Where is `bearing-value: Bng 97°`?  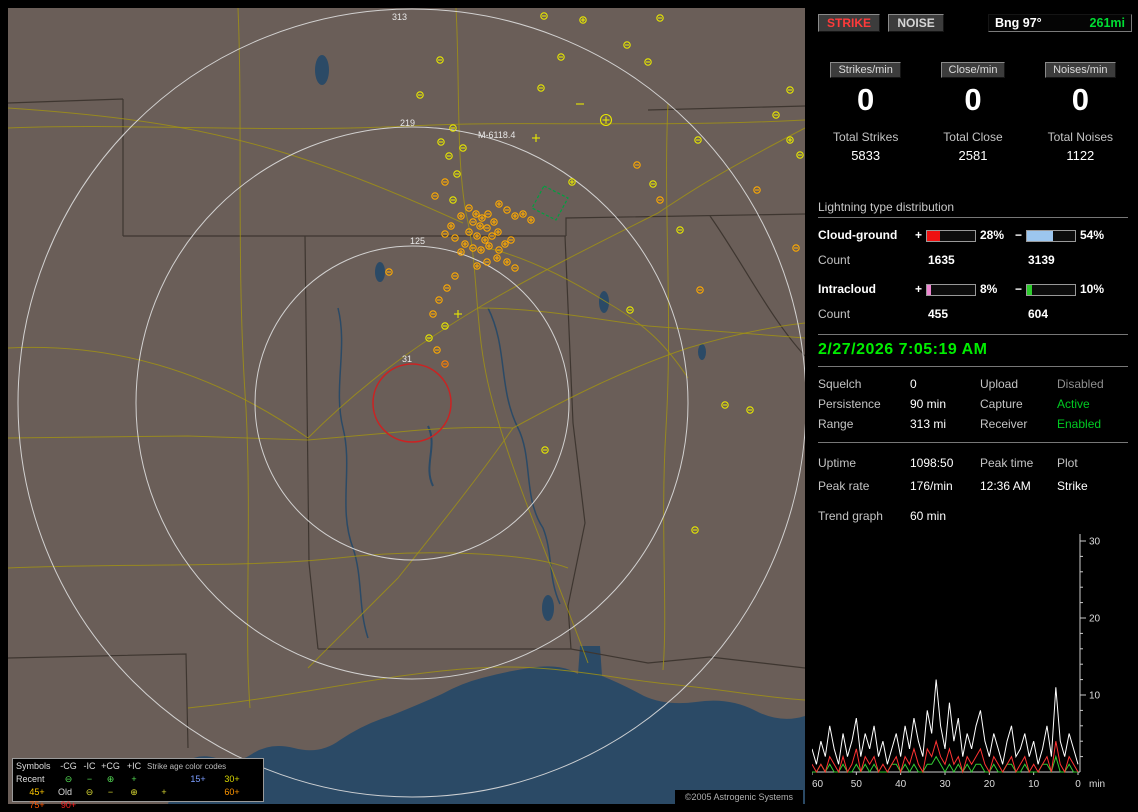
bearing-value: Bng 97° is located at coordinates (1018, 23).